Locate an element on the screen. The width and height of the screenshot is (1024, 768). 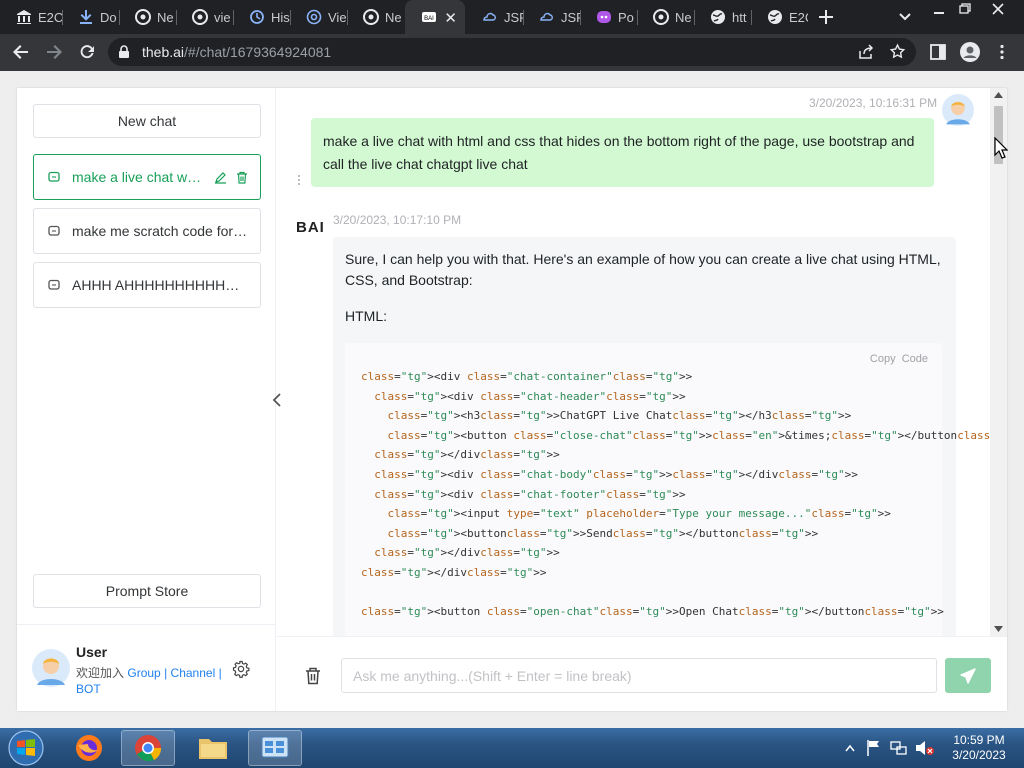
globe-icon is located at coordinates (775, 17).